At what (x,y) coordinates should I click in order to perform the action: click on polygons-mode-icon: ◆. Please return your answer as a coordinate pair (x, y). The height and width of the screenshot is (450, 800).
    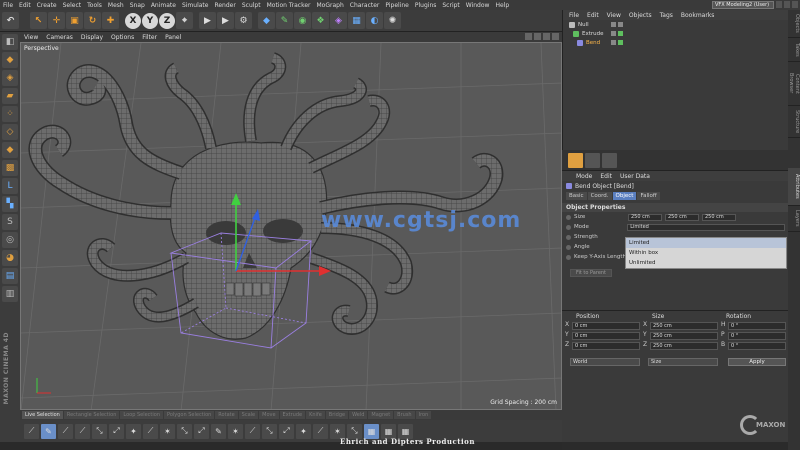
    Looking at the image, I should click on (10, 150).